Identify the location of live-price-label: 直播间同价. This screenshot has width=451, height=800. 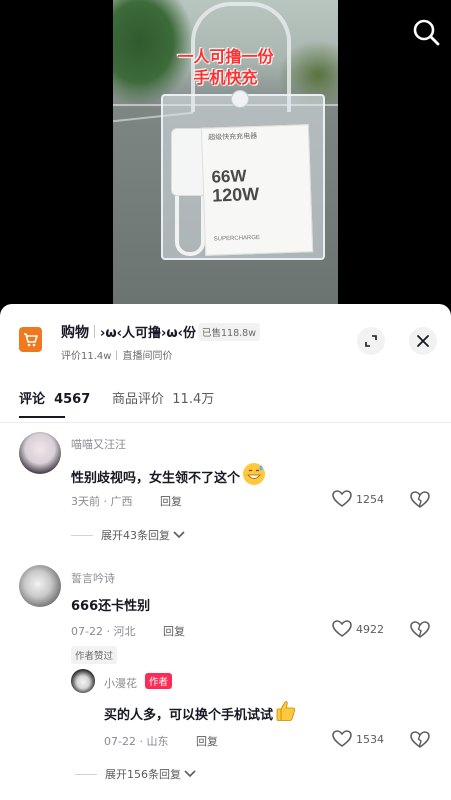
(147, 356).